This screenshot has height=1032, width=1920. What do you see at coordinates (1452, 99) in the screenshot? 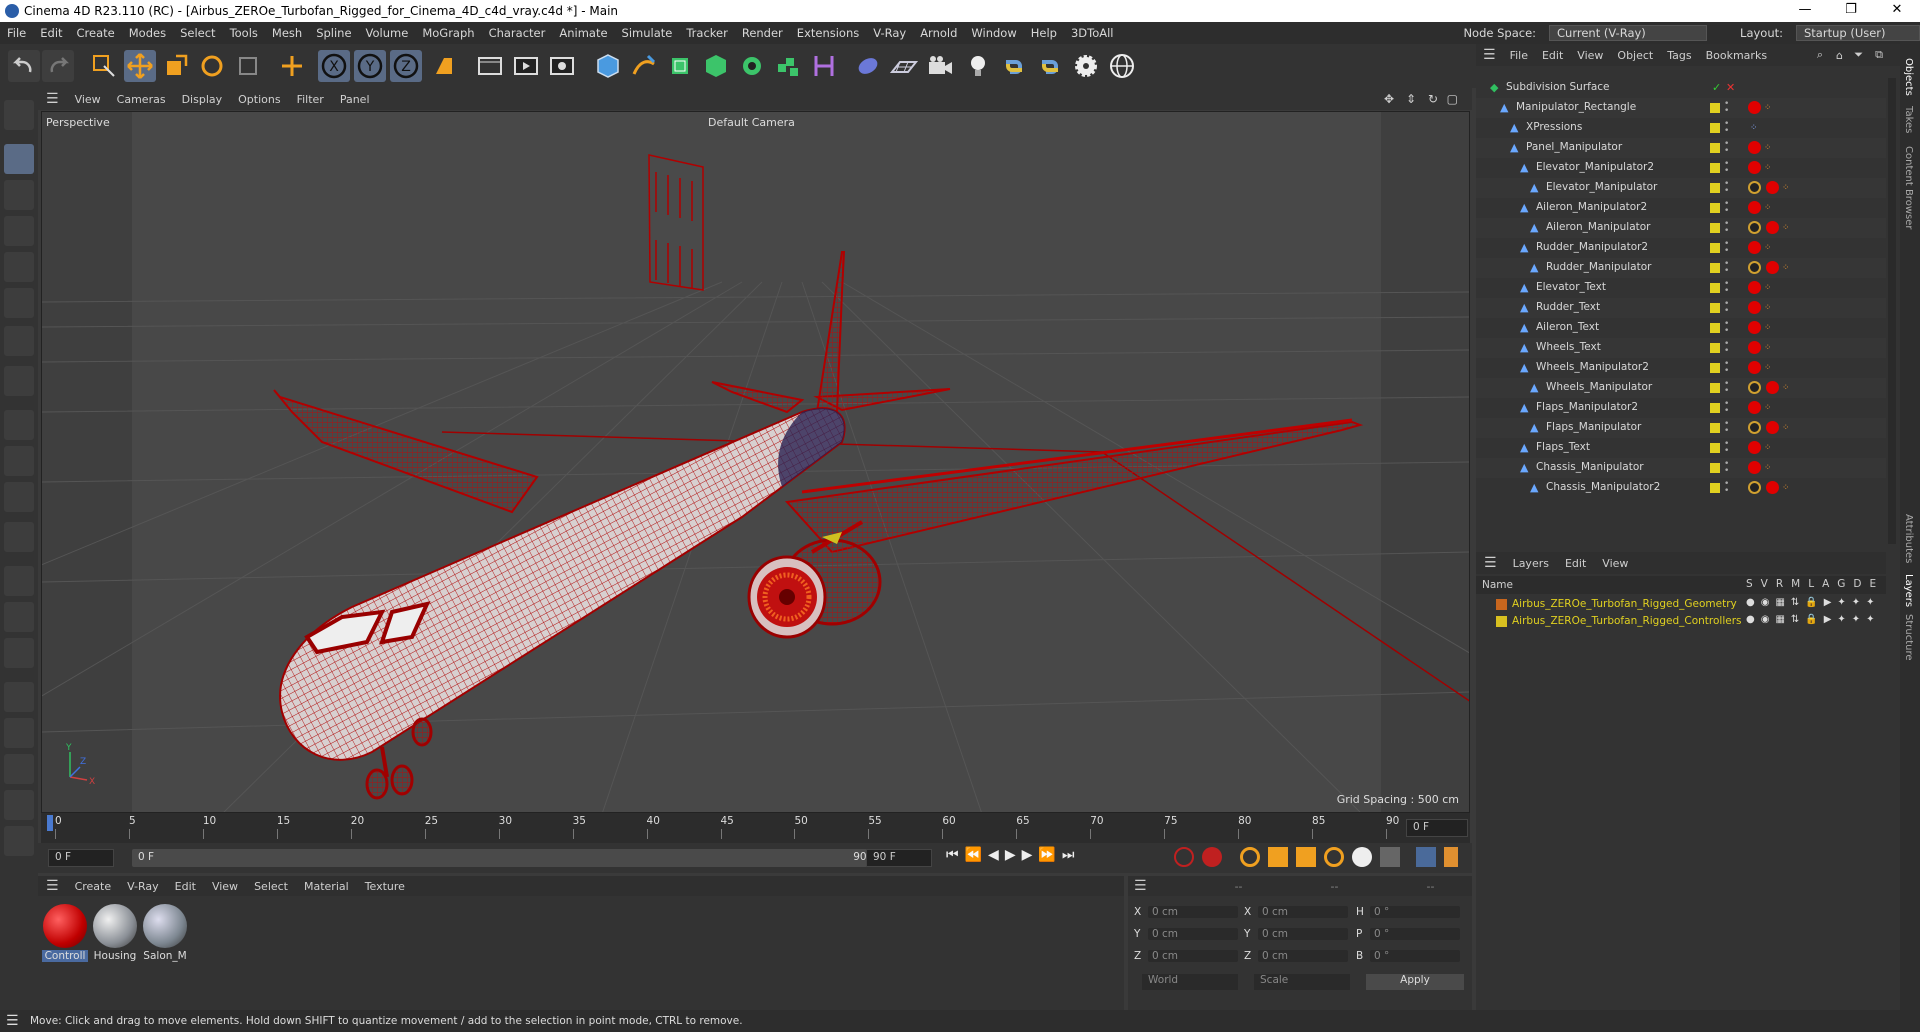
I see `viewport-maximize-icon: ▢` at bounding box center [1452, 99].